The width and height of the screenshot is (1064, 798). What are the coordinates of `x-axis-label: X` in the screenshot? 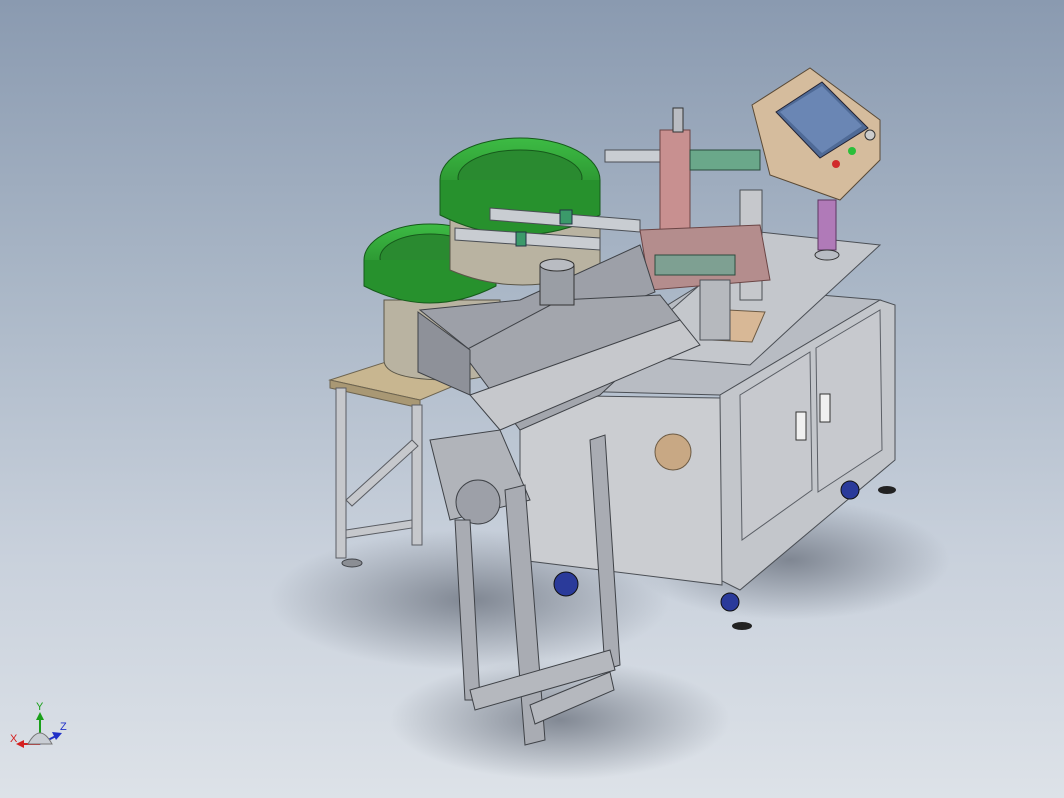 It's located at (14, 739).